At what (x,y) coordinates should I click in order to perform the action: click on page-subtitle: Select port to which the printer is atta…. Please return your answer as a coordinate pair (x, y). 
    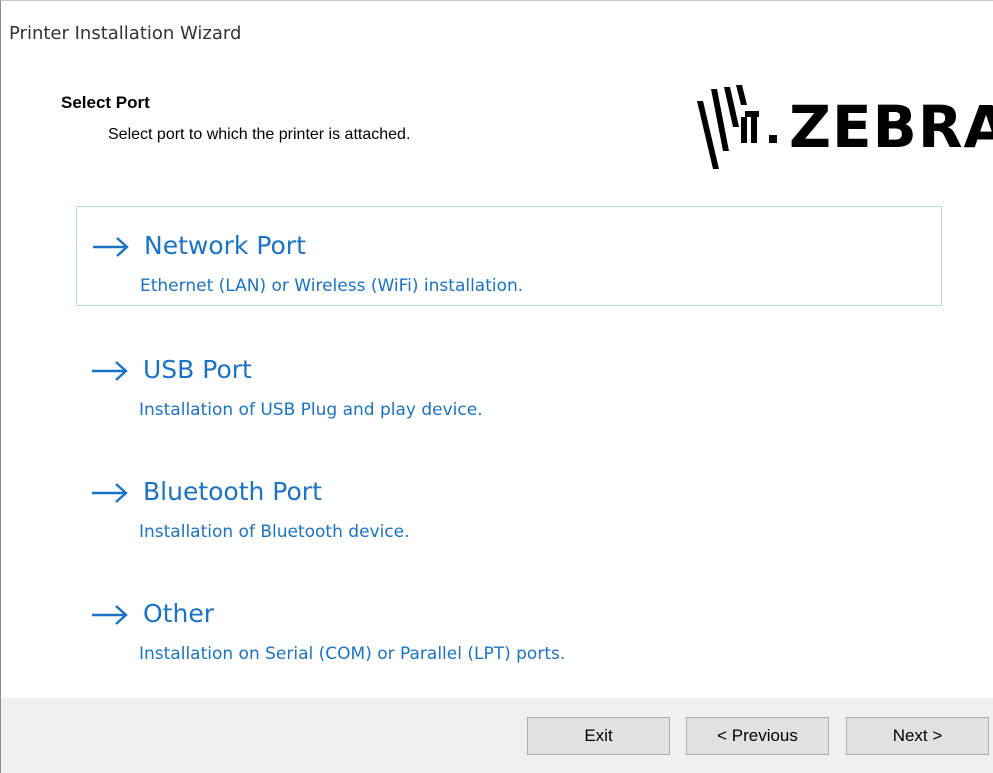
    Looking at the image, I should click on (259, 134).